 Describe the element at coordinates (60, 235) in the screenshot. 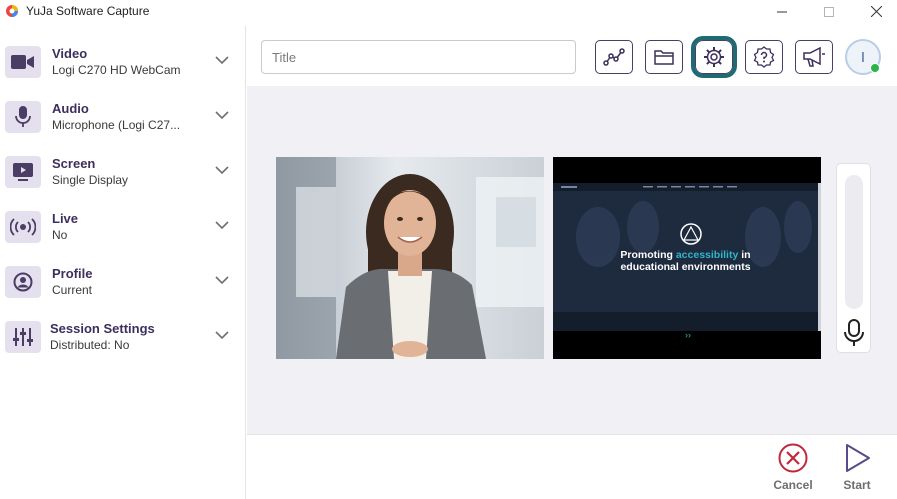

I see `sidebar-item-subtitle: No` at that location.